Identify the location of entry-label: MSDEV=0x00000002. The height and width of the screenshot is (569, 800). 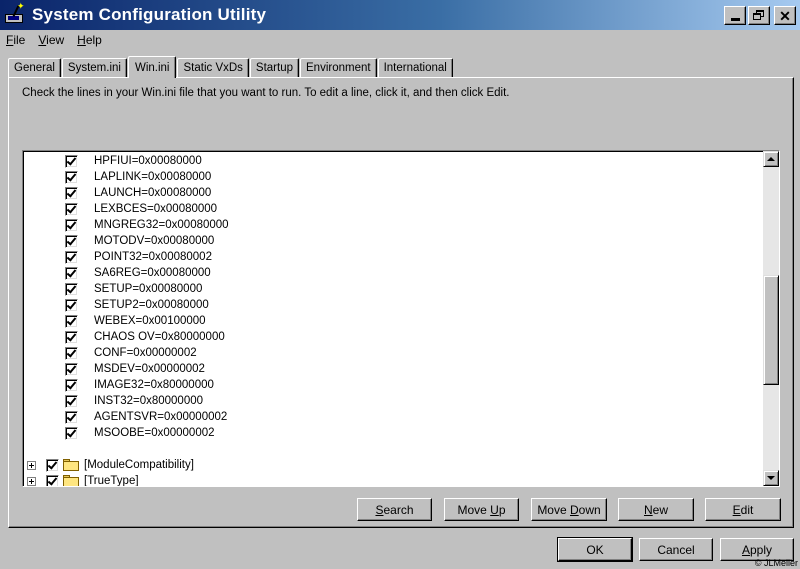
(149, 369).